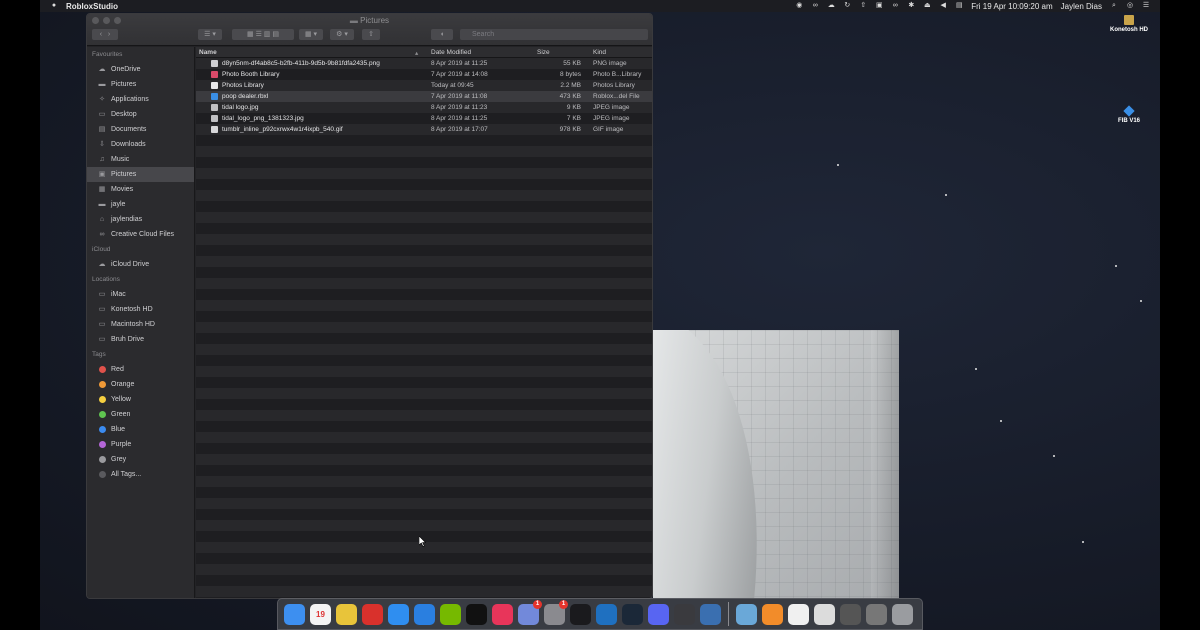  I want to click on column-headers: Name ▴ Date Modified Size Kind, so click(424, 52).